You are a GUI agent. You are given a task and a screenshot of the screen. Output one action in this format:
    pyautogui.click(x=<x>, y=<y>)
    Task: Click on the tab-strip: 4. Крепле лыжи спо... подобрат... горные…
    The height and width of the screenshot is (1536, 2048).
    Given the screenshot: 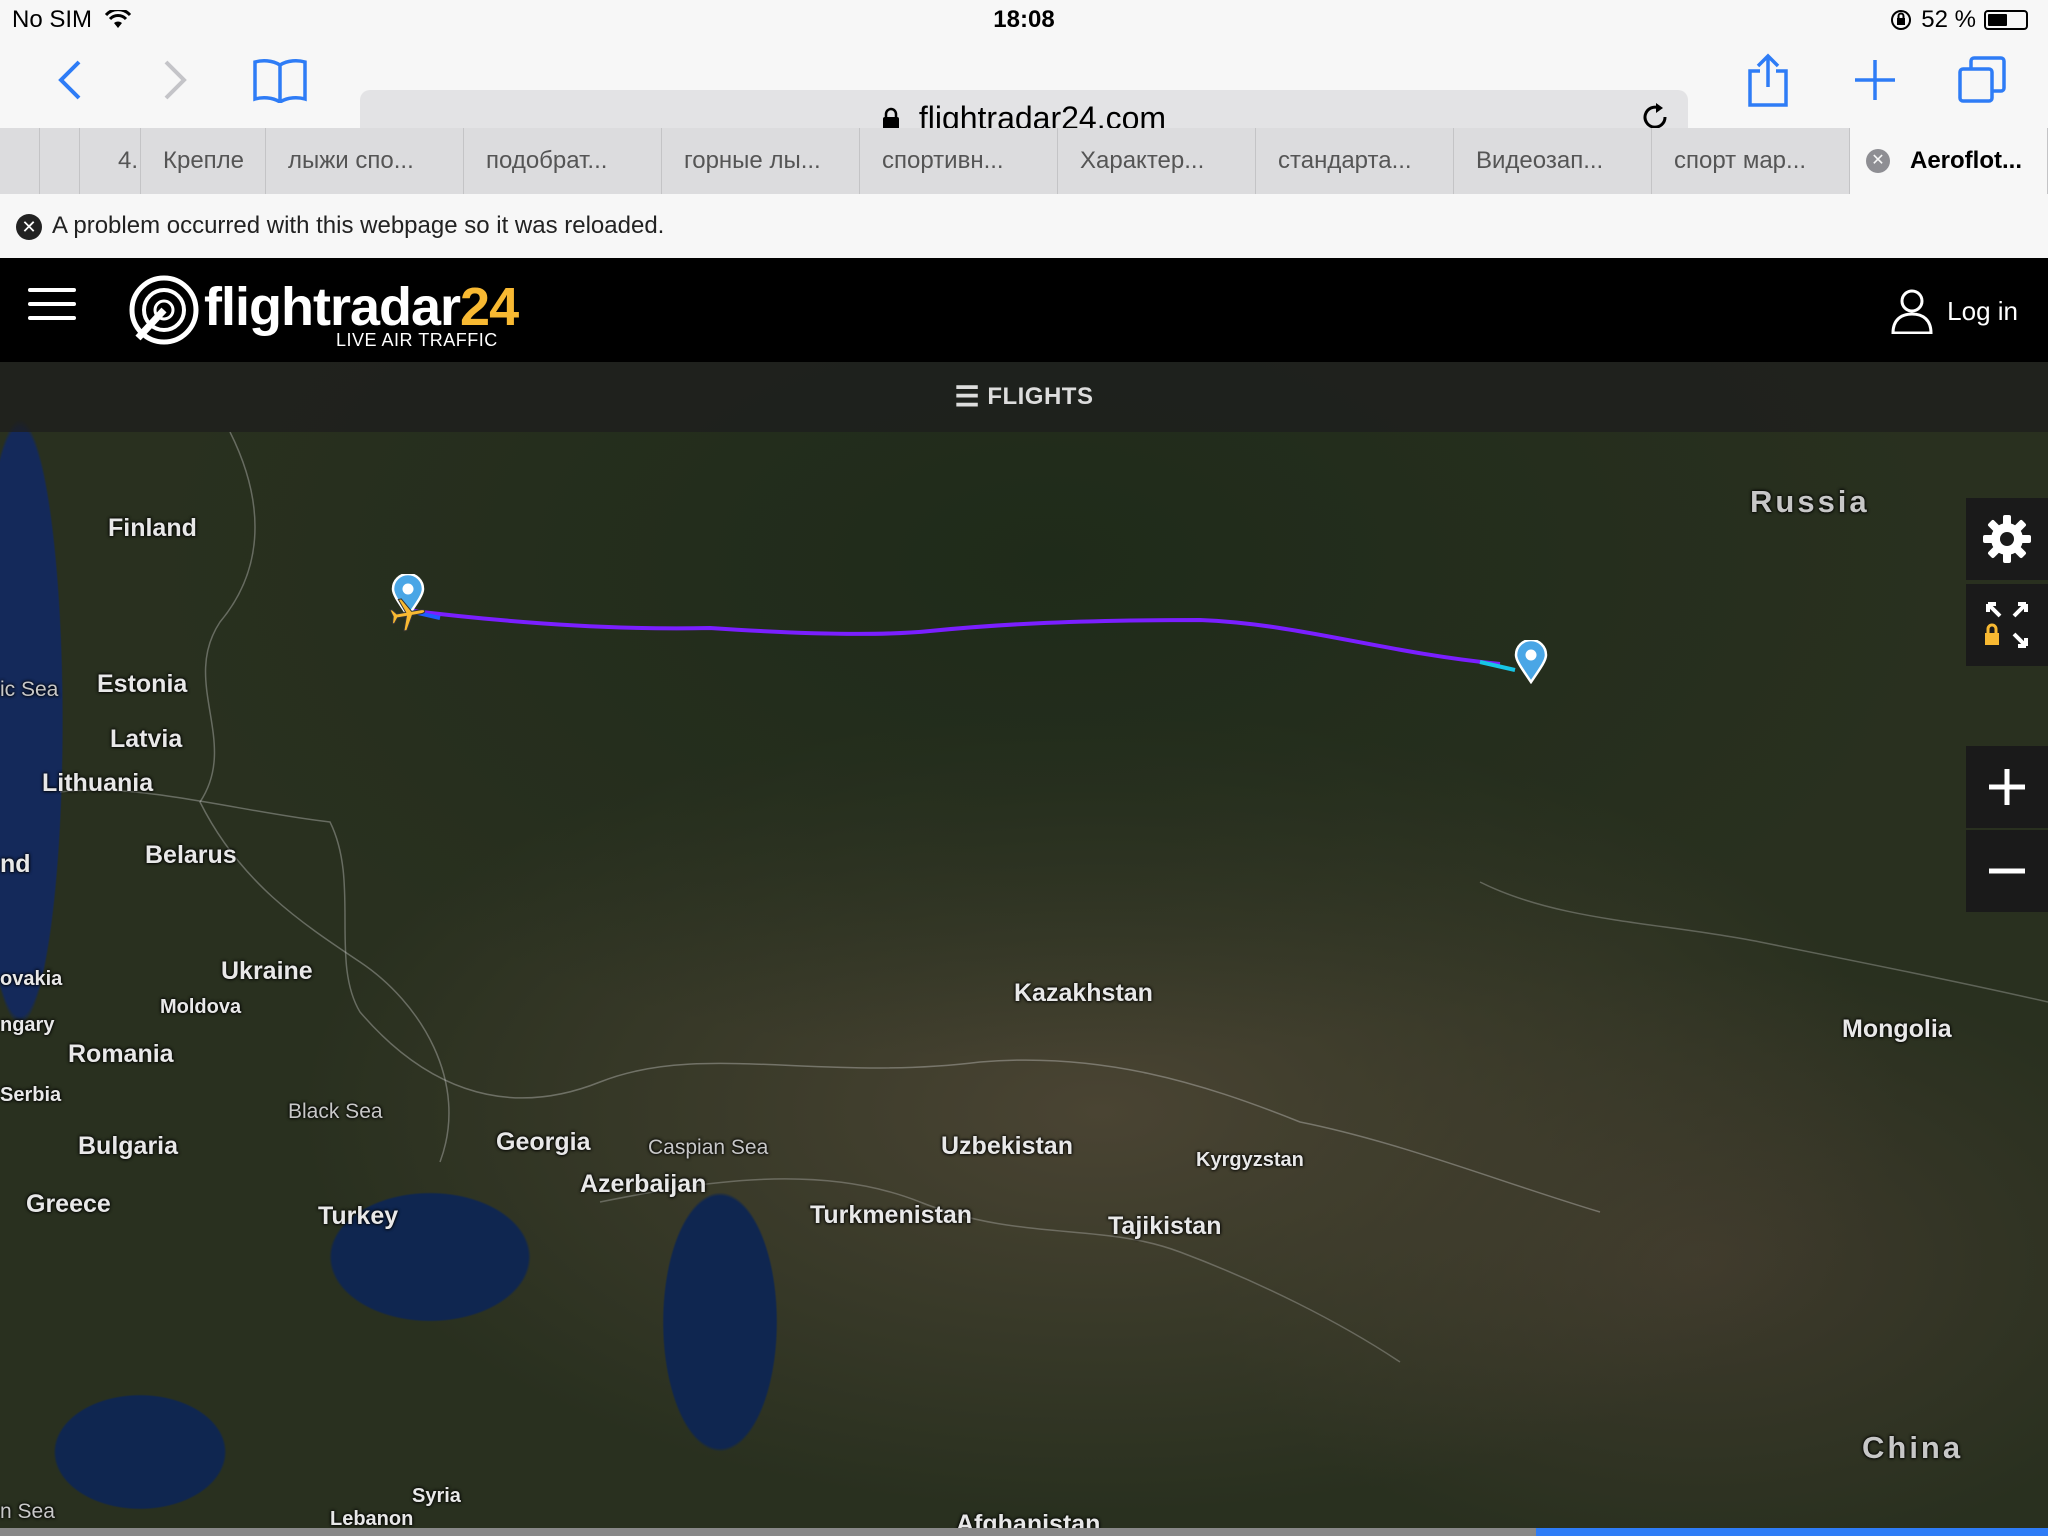 What is the action you would take?
    pyautogui.click(x=1024, y=161)
    